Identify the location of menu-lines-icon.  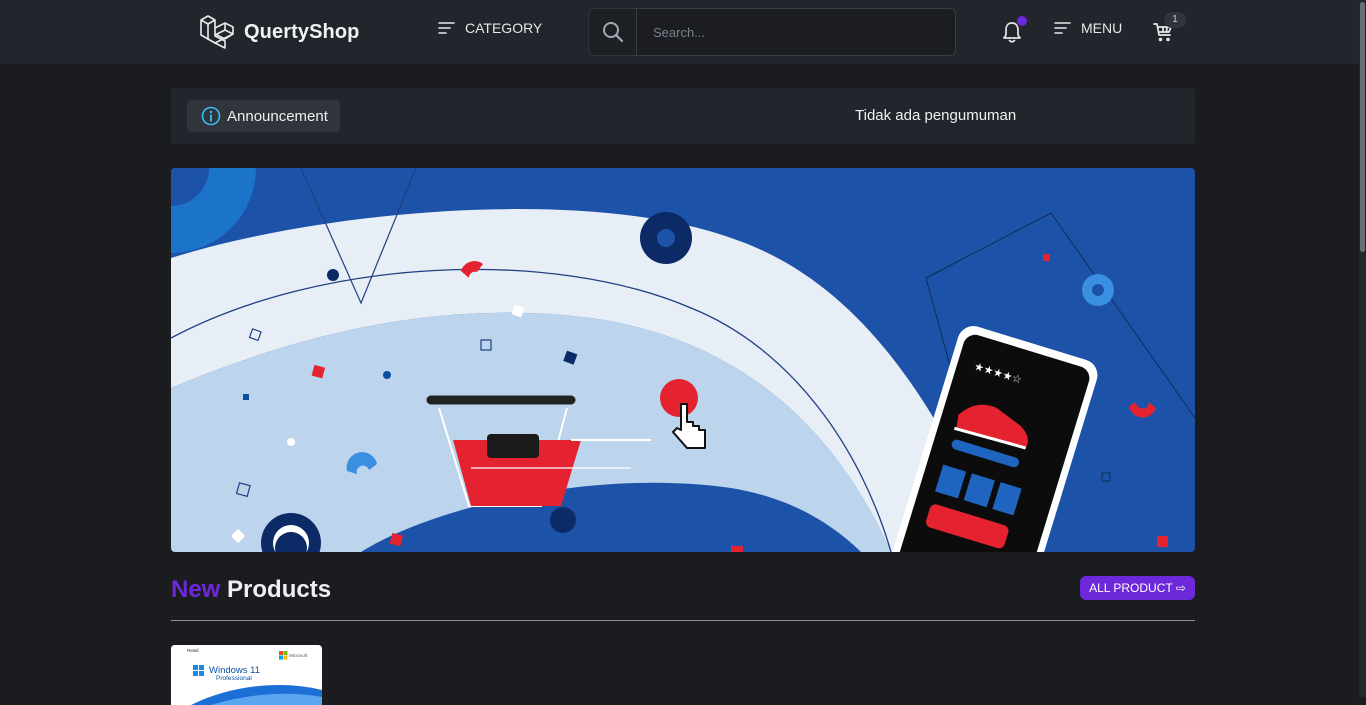
(1062, 28).